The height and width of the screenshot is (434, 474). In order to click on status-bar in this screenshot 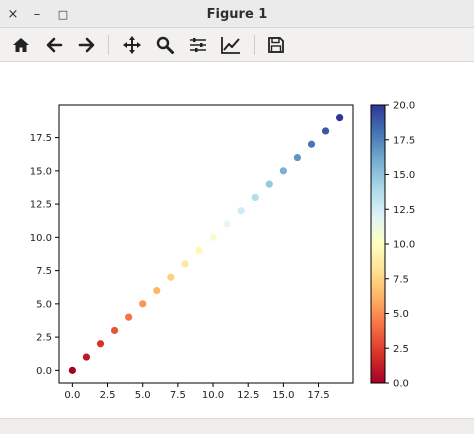, I will do `click(237, 426)`.